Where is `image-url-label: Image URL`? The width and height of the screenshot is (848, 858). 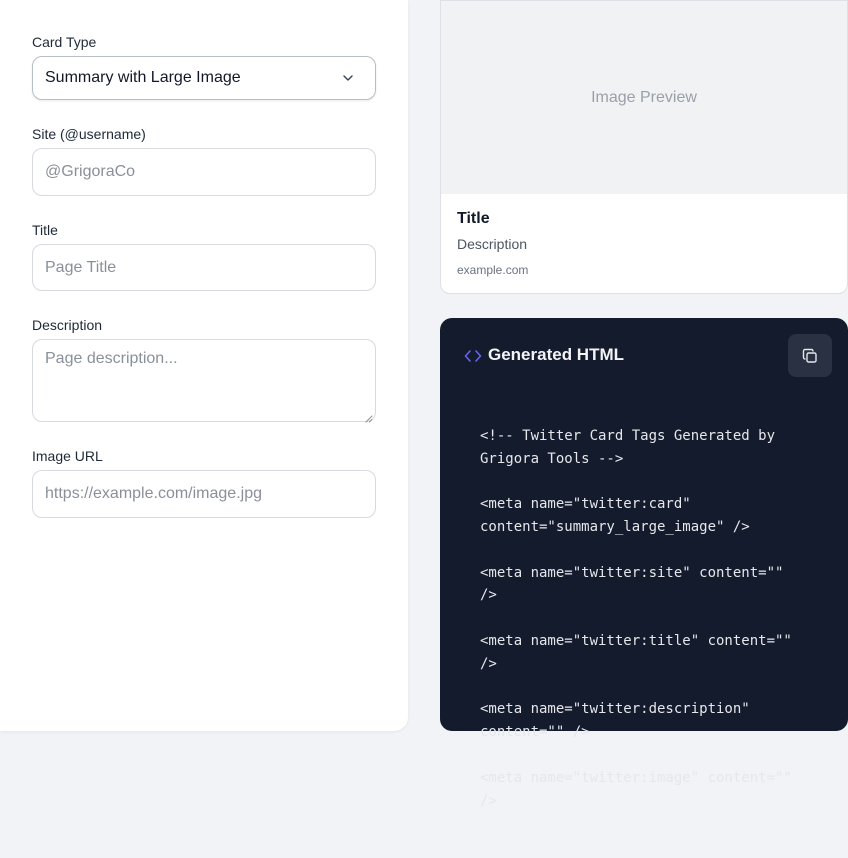
image-url-label: Image URL is located at coordinates (67, 456).